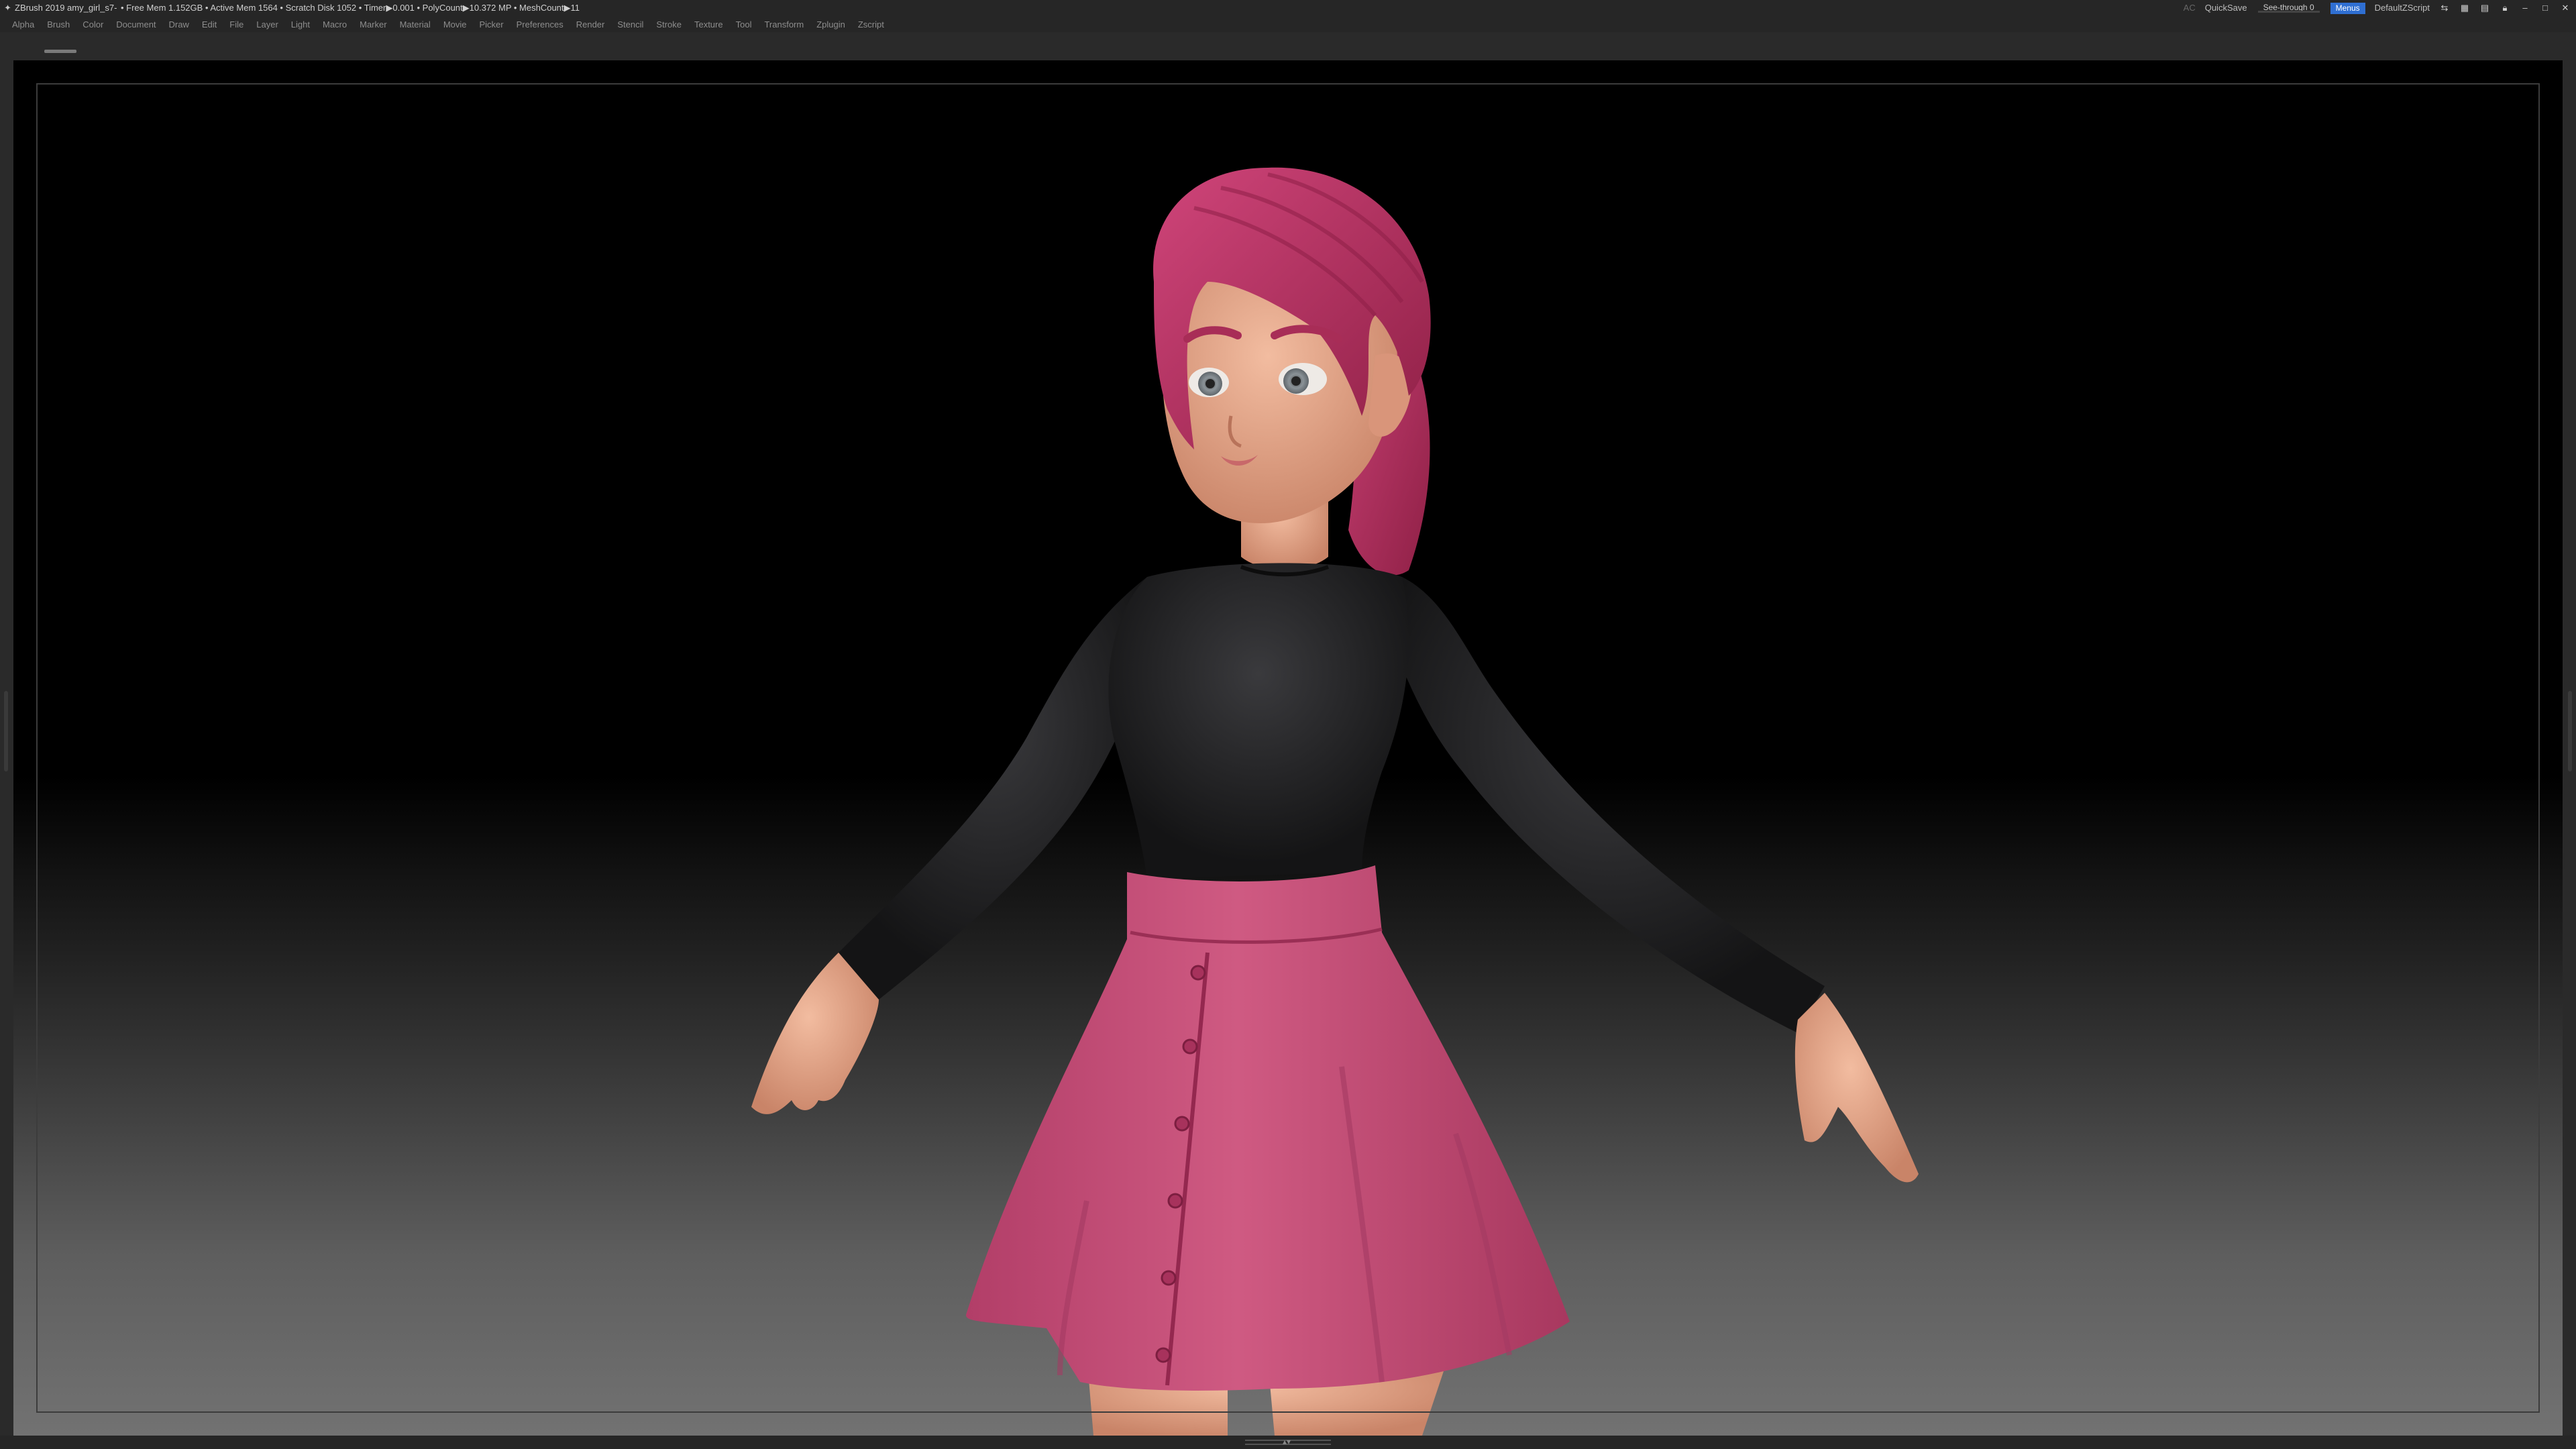 This screenshot has height=1449, width=2576. What do you see at coordinates (744, 24) in the screenshot?
I see `menu-tool: Tool` at bounding box center [744, 24].